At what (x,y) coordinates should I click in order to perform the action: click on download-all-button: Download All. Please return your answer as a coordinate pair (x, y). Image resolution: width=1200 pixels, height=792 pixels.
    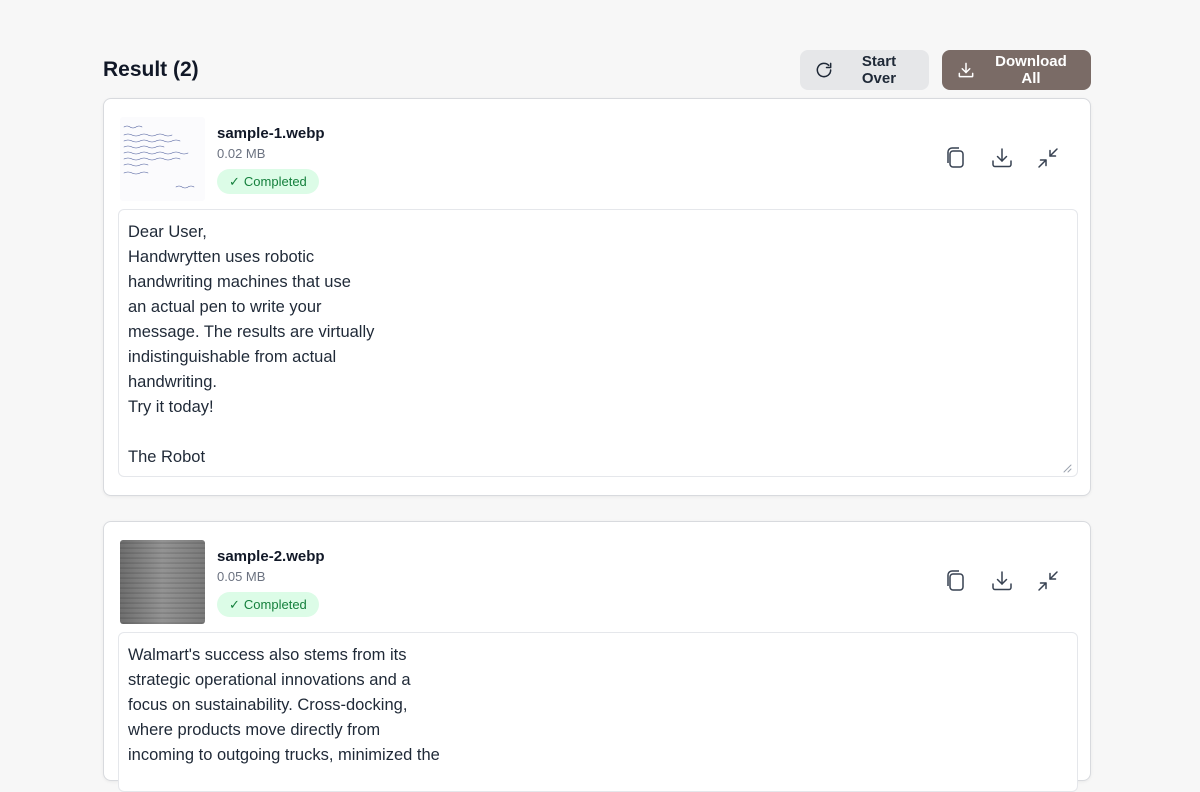
    Looking at the image, I should click on (1016, 70).